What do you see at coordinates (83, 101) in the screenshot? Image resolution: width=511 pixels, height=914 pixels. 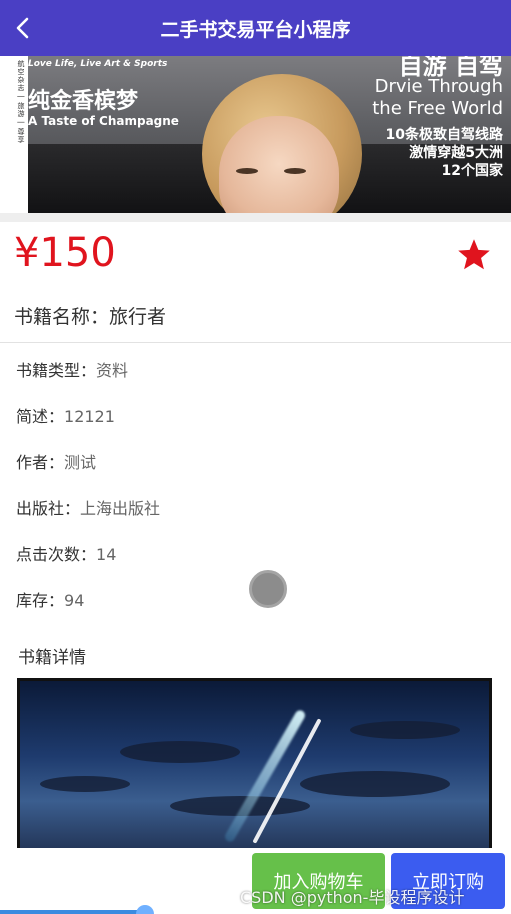 I see `banner-cn-title: 纯金香槟梦` at bounding box center [83, 101].